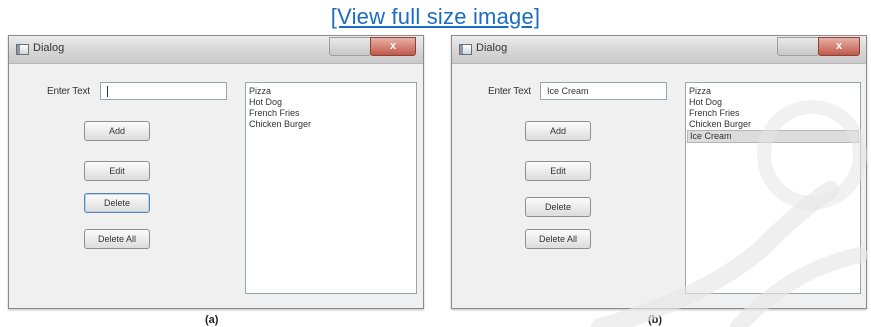 The height and width of the screenshot is (327, 871). What do you see at coordinates (212, 320) in the screenshot?
I see `panel-caption-a: (a)` at bounding box center [212, 320].